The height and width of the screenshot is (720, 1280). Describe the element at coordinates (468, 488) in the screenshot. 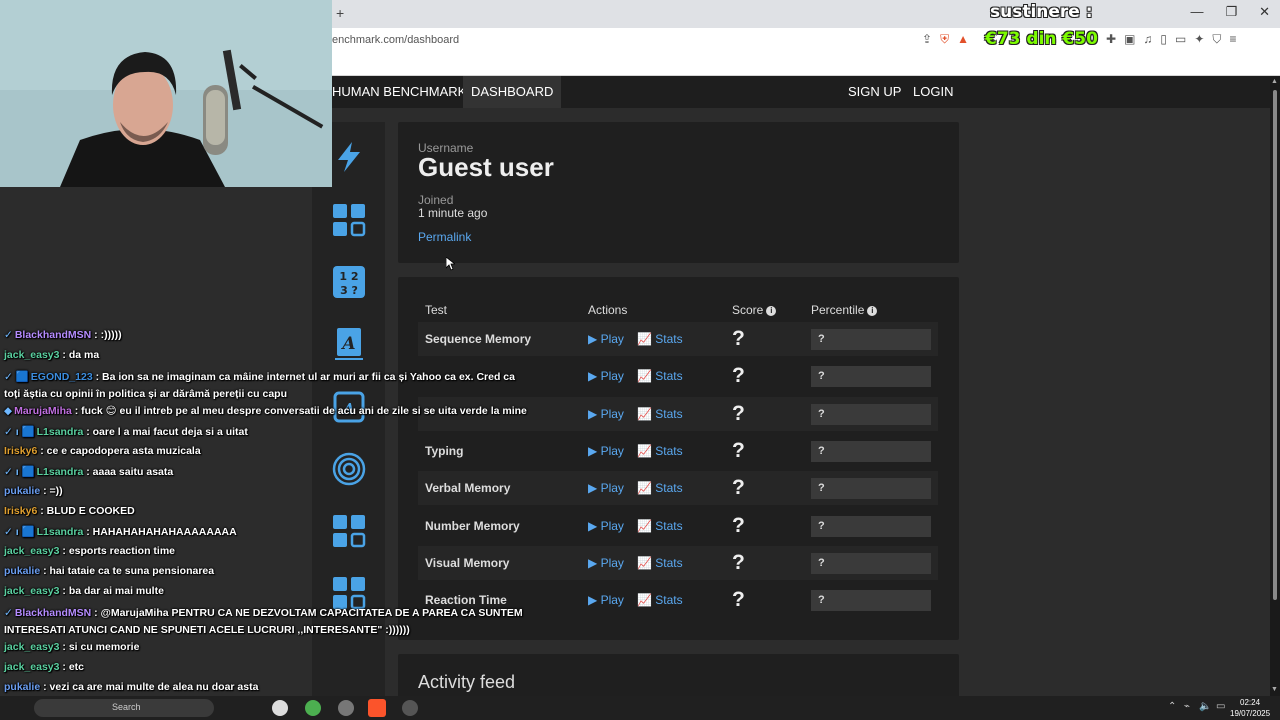

I see `test-name: Verbal Memory` at that location.